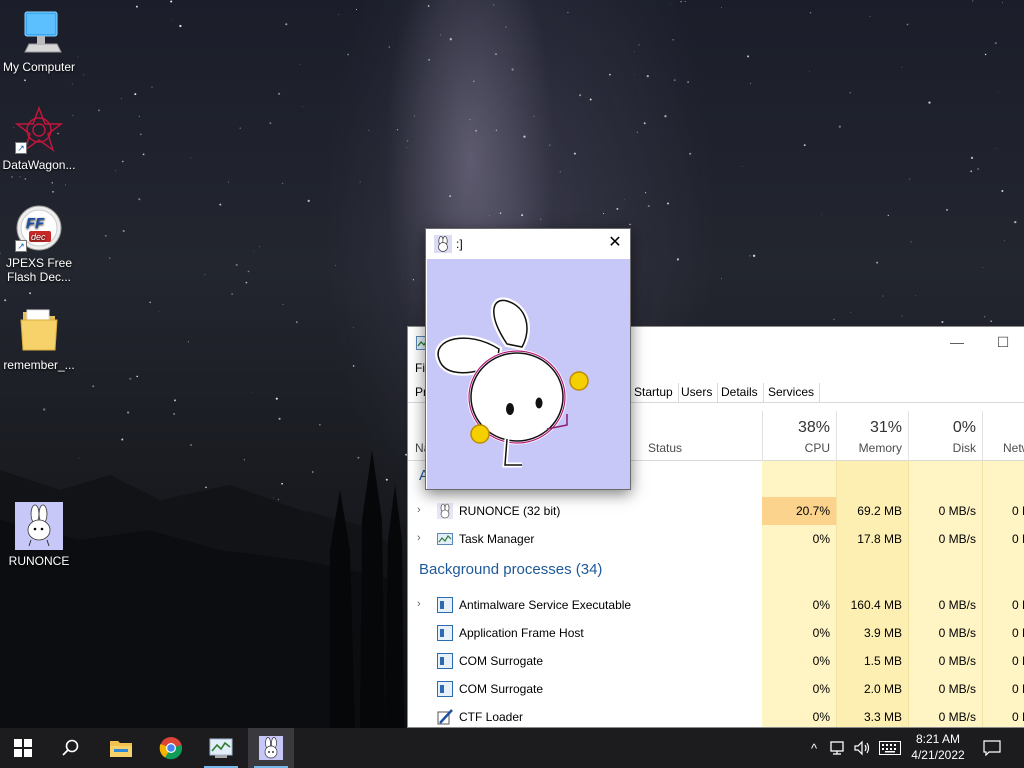 This screenshot has width=1024, height=768. I want to click on process-name: Task Manager, so click(497, 539).